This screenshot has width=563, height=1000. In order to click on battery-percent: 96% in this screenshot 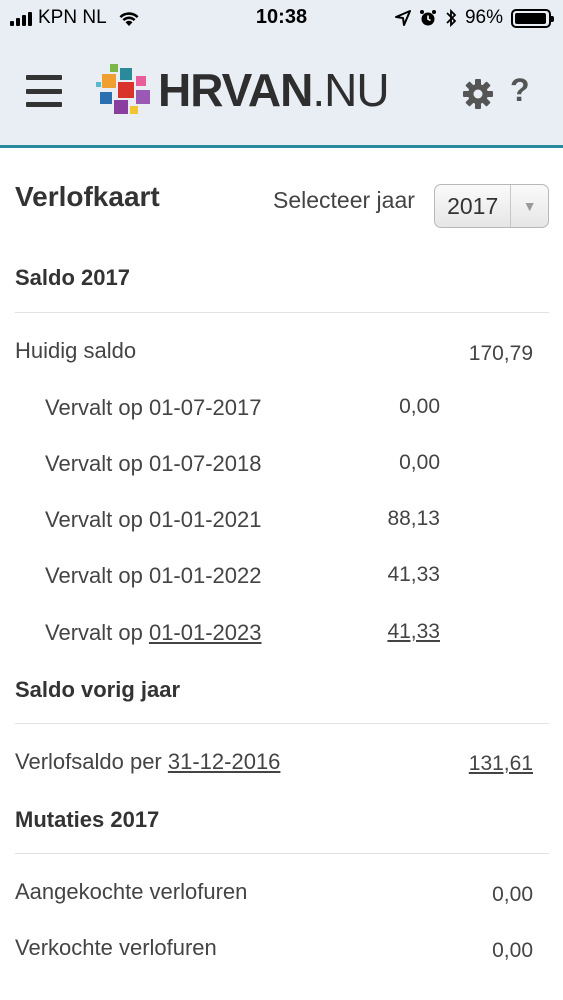, I will do `click(483, 17)`.